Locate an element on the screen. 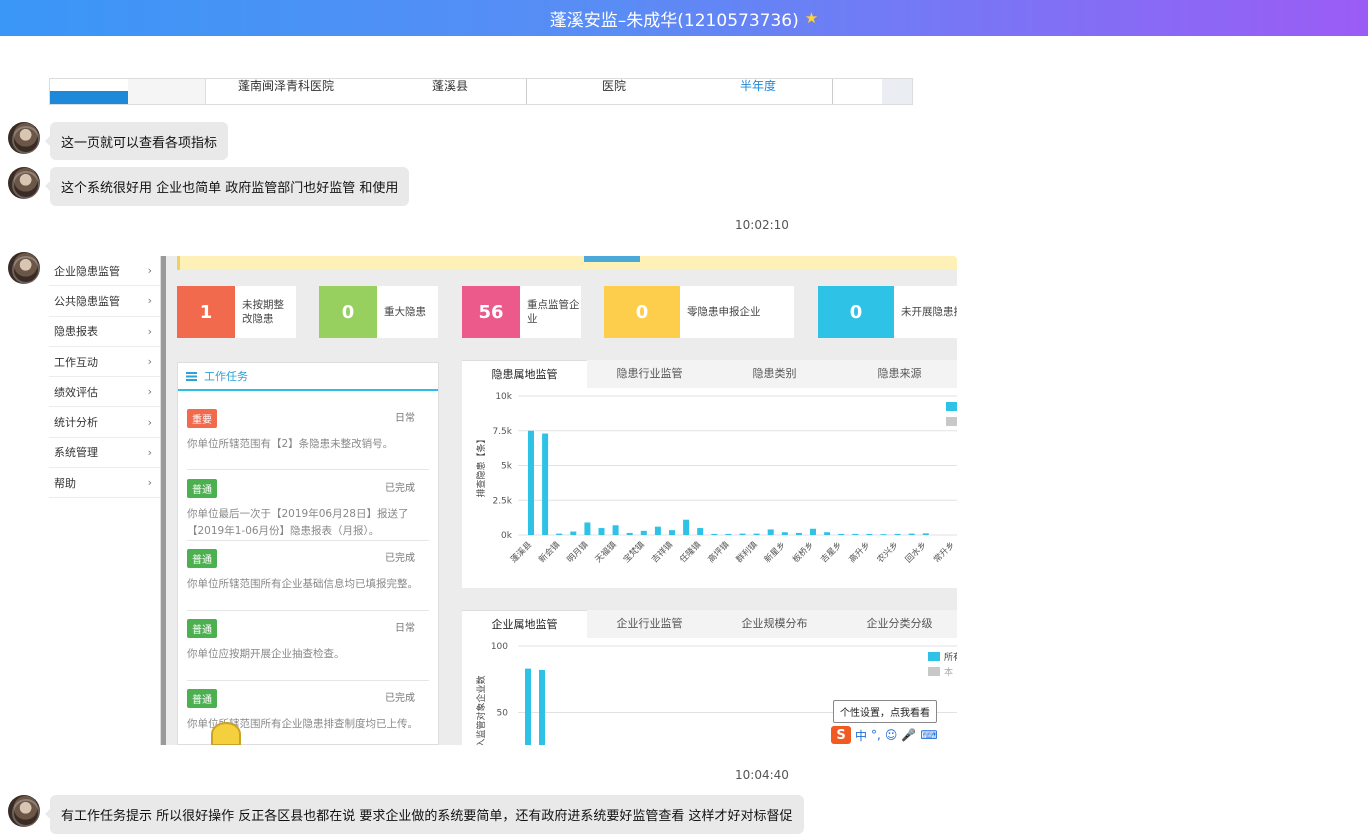 The image size is (1368, 838). tab-enterprise-scale: 企业规模分布 is located at coordinates (774, 624).